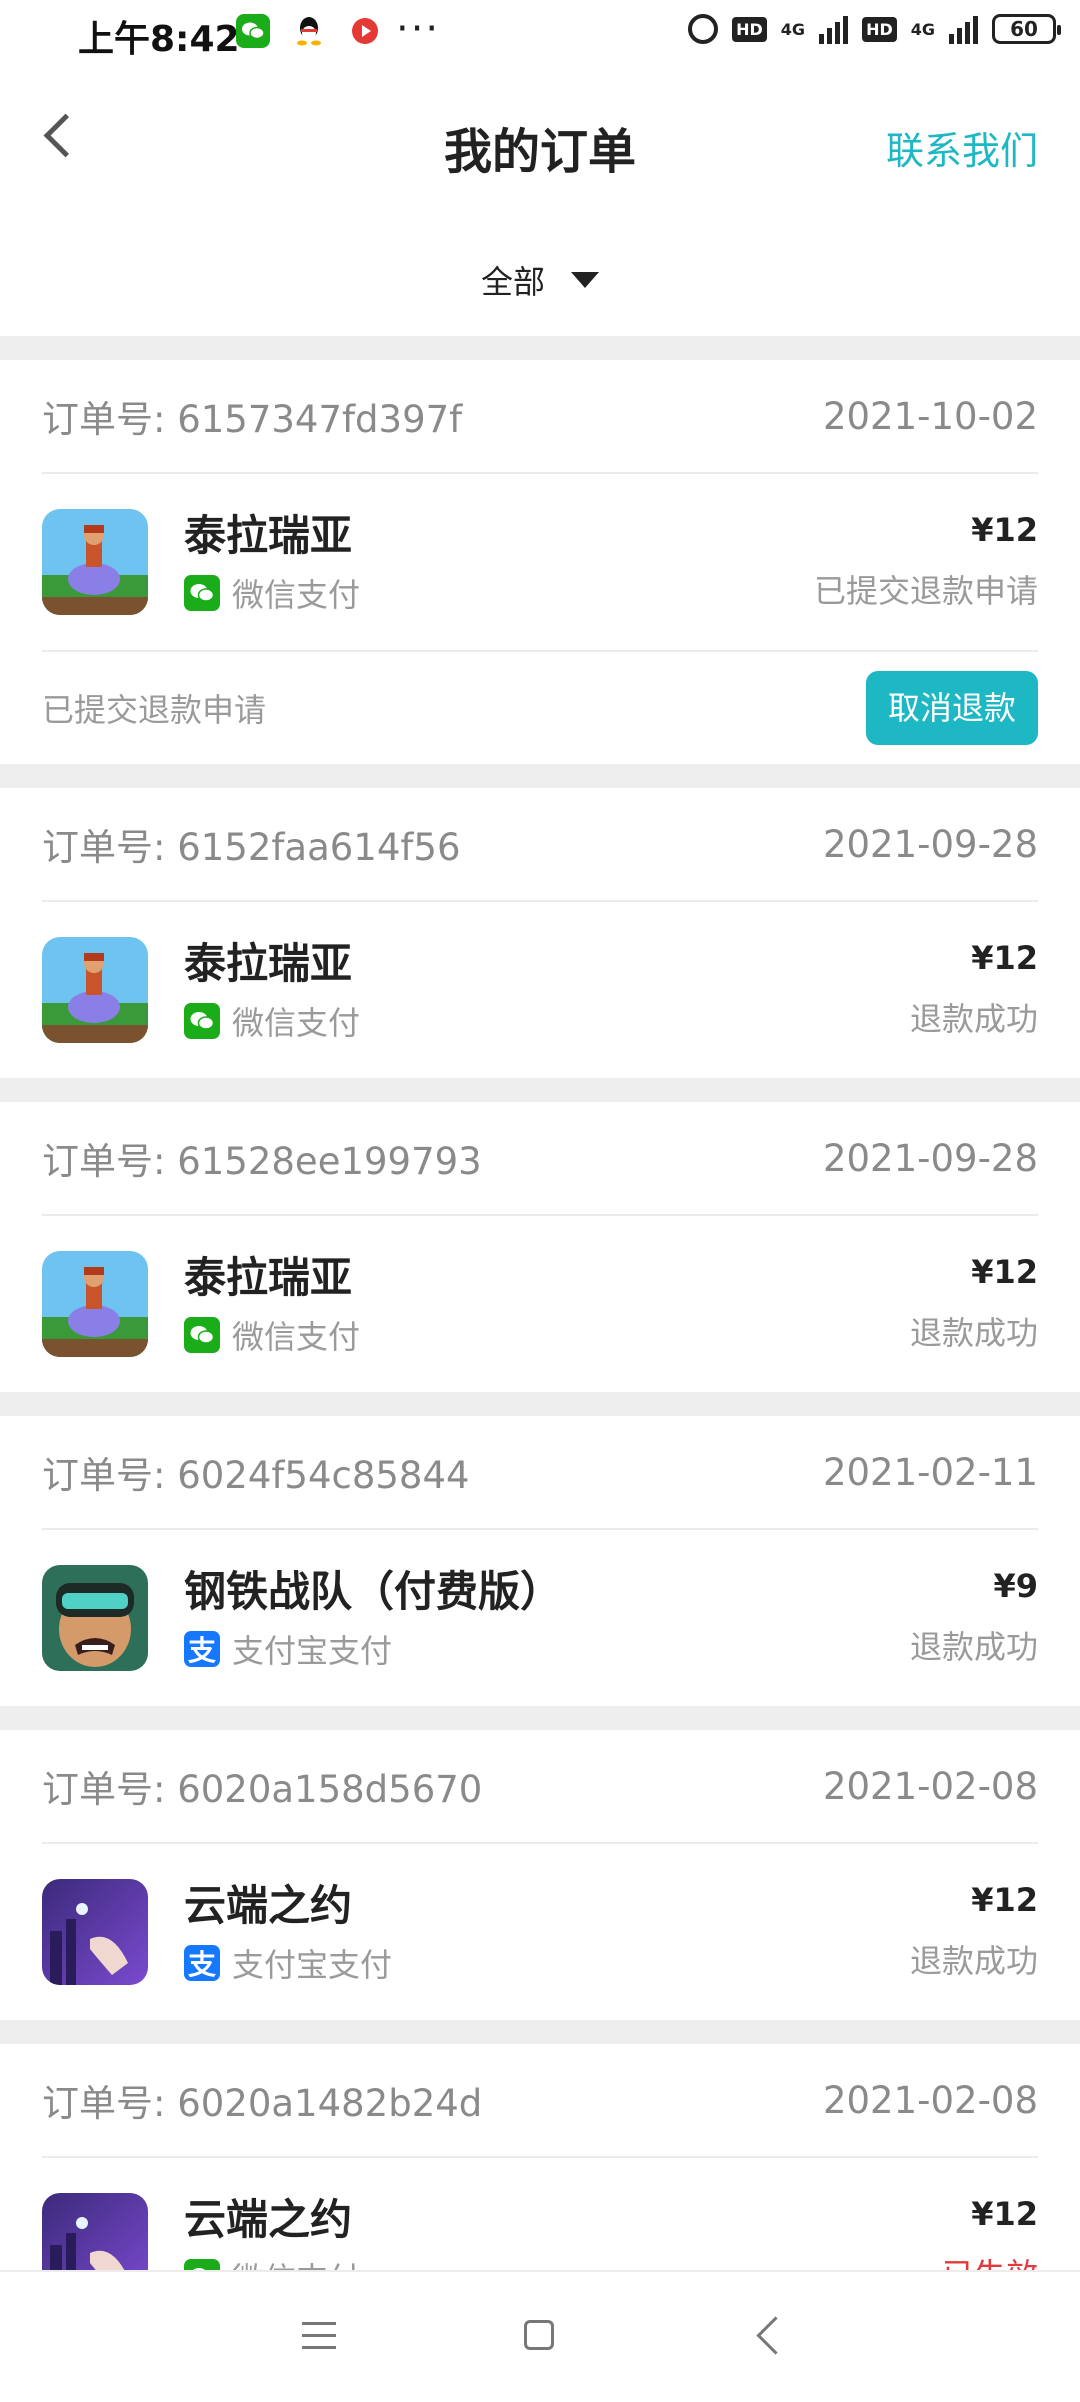 Image resolution: width=1080 pixels, height=2402 pixels. What do you see at coordinates (540, 707) in the screenshot?
I see `order-footer: 已提交退款申请 取消退款` at bounding box center [540, 707].